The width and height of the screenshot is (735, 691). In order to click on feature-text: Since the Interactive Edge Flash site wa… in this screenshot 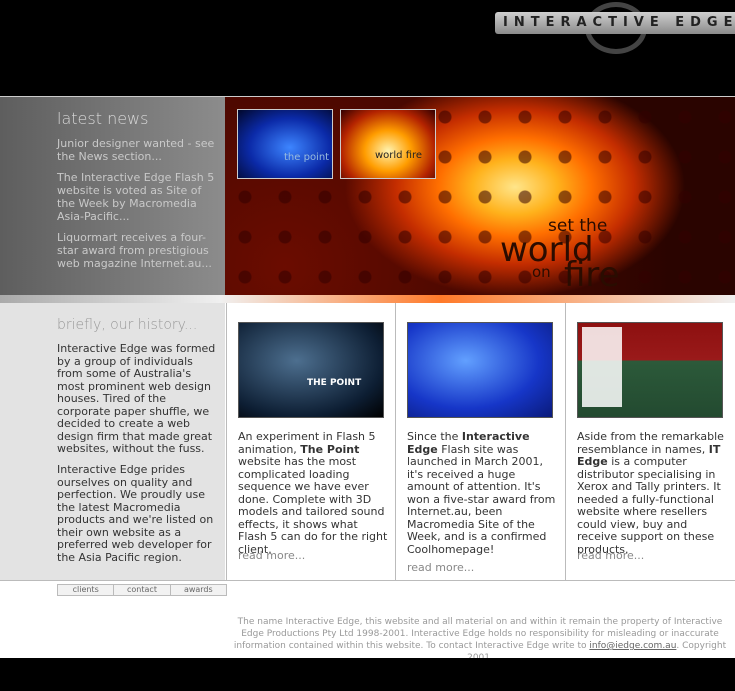, I will do `click(481, 493)`.